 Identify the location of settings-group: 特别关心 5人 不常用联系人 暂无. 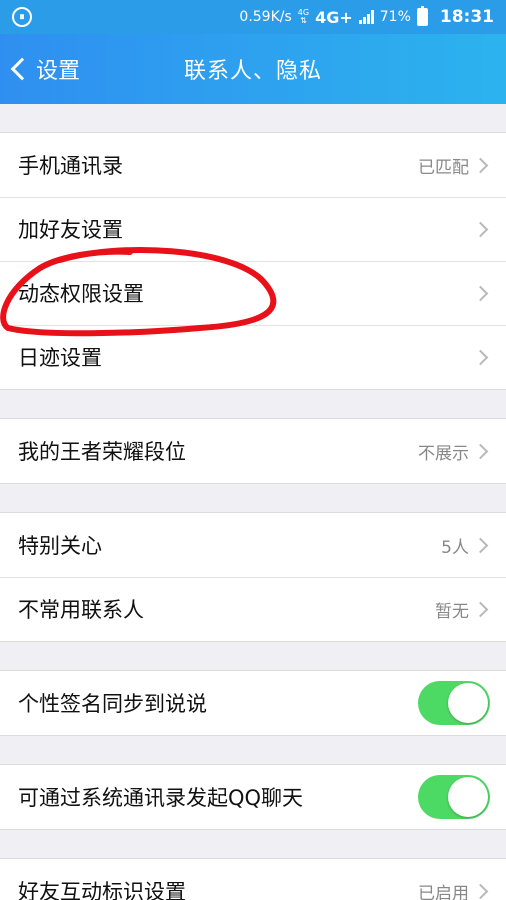
(253, 577).